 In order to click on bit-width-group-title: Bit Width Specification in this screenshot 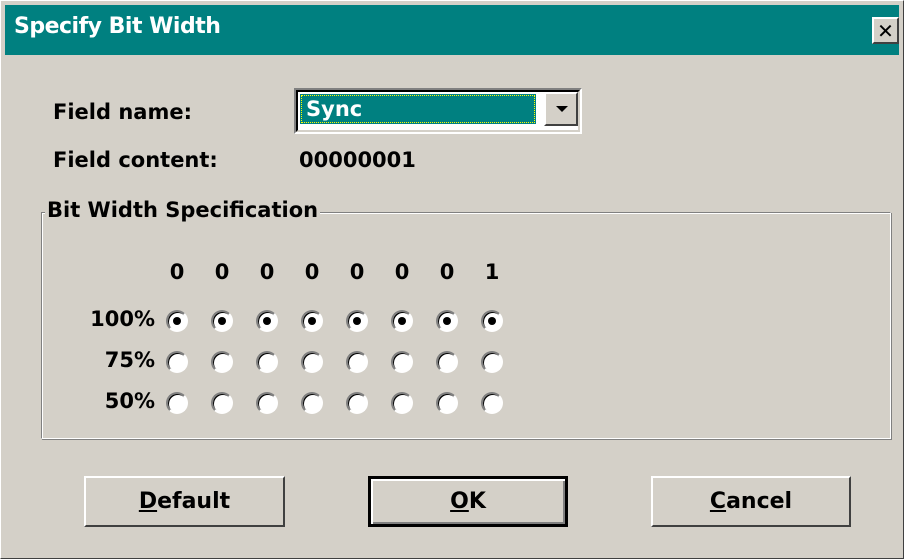, I will do `click(183, 210)`.